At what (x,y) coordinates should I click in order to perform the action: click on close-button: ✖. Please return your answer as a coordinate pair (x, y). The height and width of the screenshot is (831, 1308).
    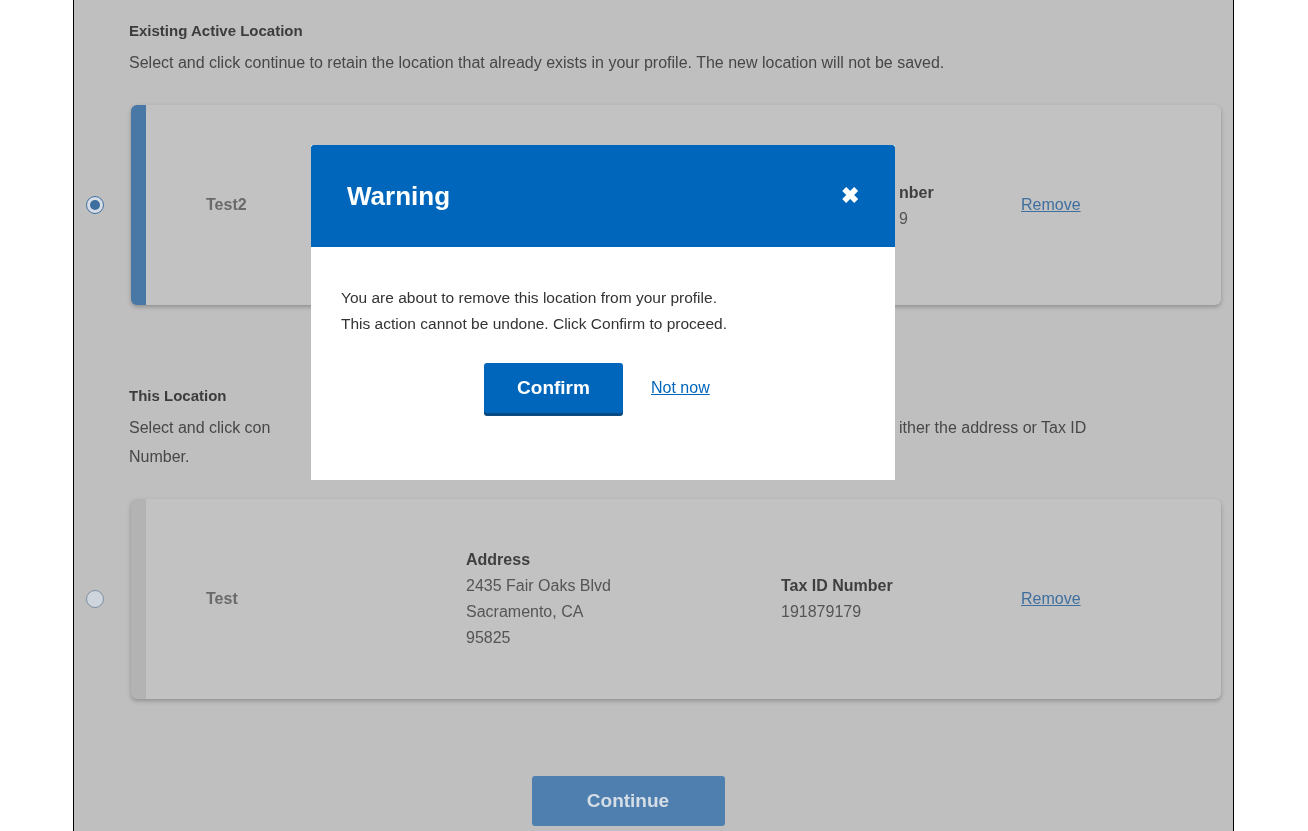
    Looking at the image, I should click on (850, 196).